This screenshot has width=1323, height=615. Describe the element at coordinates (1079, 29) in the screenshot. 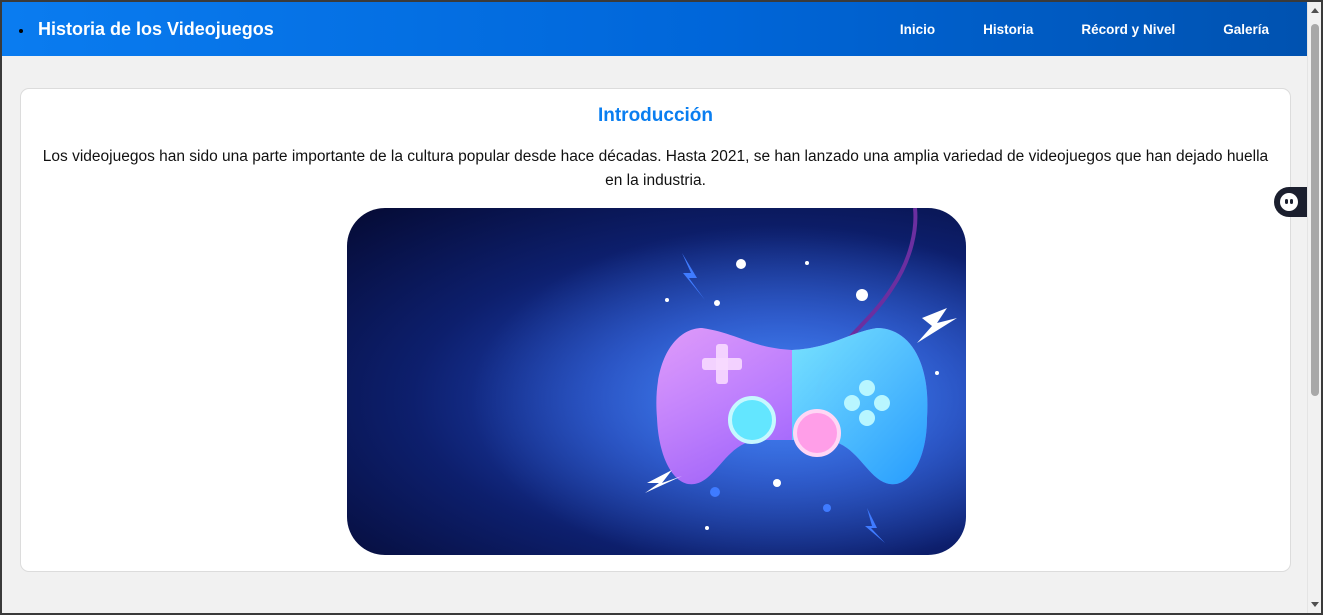

I see `main-nav: Inicio Historia Récord y Nivel Galería` at that location.